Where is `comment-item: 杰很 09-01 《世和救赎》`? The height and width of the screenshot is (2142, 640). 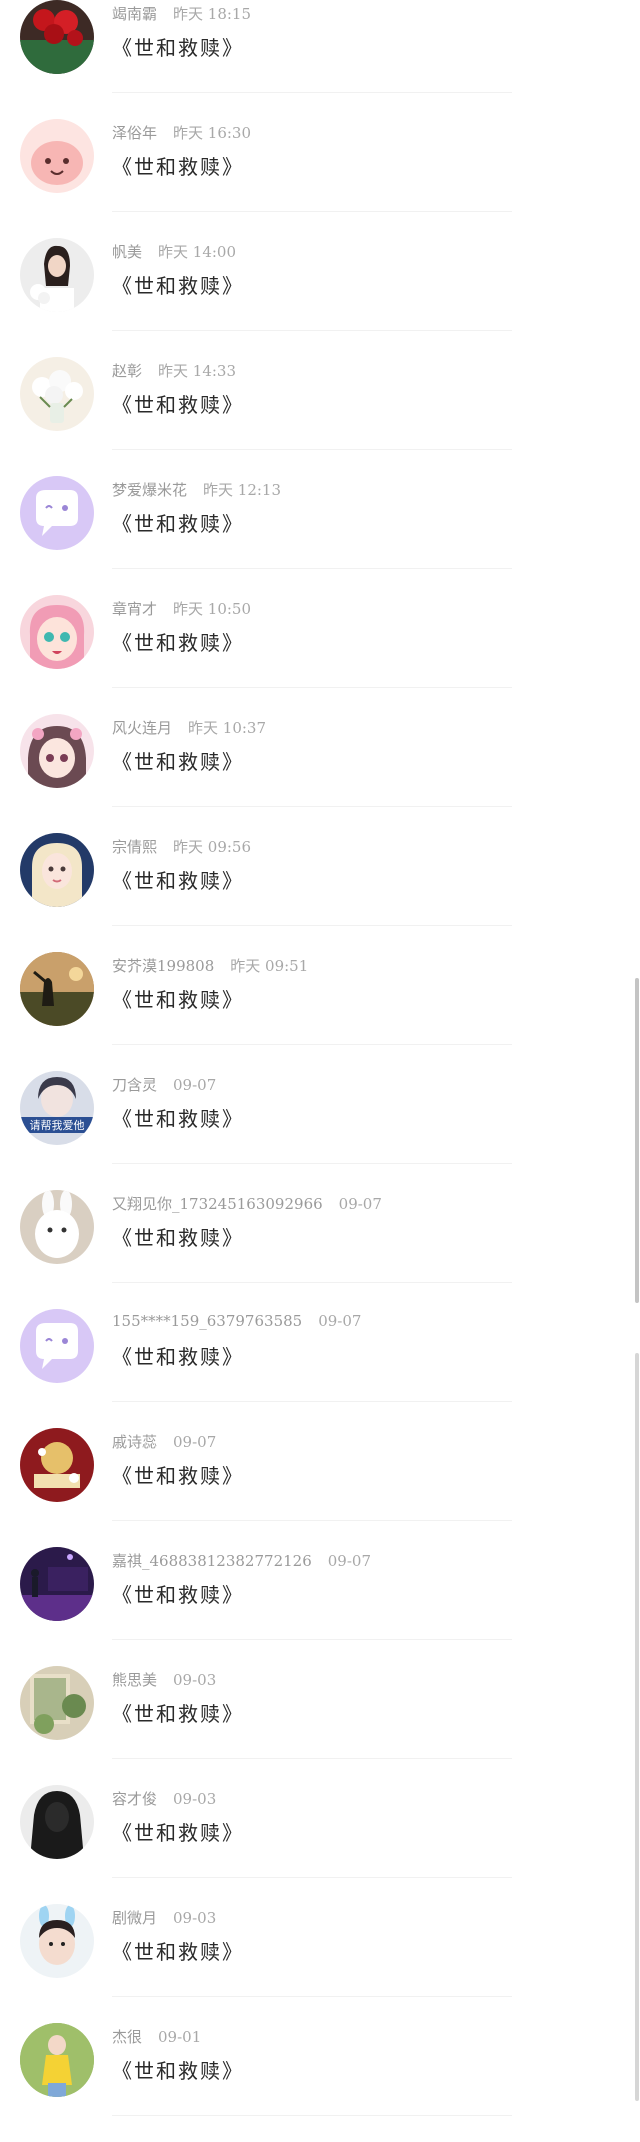
comment-item: 杰很 09-01 《世和救赎》 is located at coordinates (320, 2082).